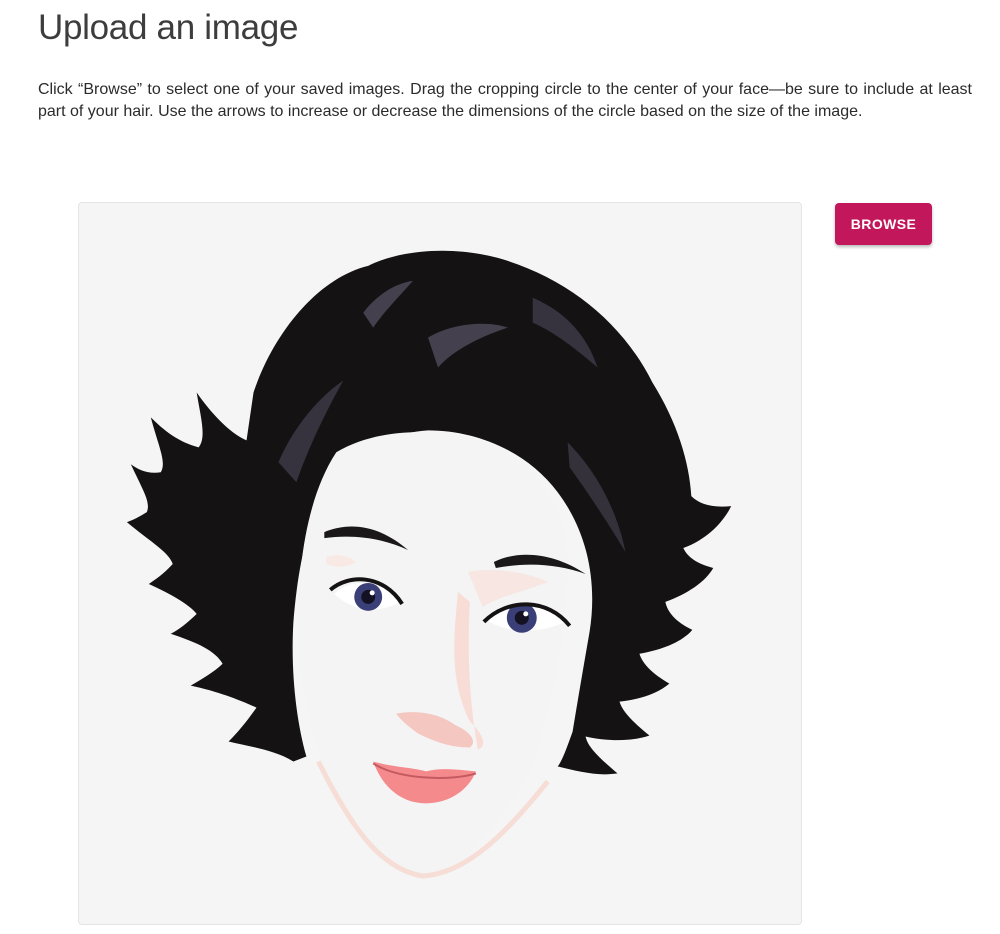 This screenshot has height=934, width=1000. I want to click on page-title: Upload an image, so click(168, 27).